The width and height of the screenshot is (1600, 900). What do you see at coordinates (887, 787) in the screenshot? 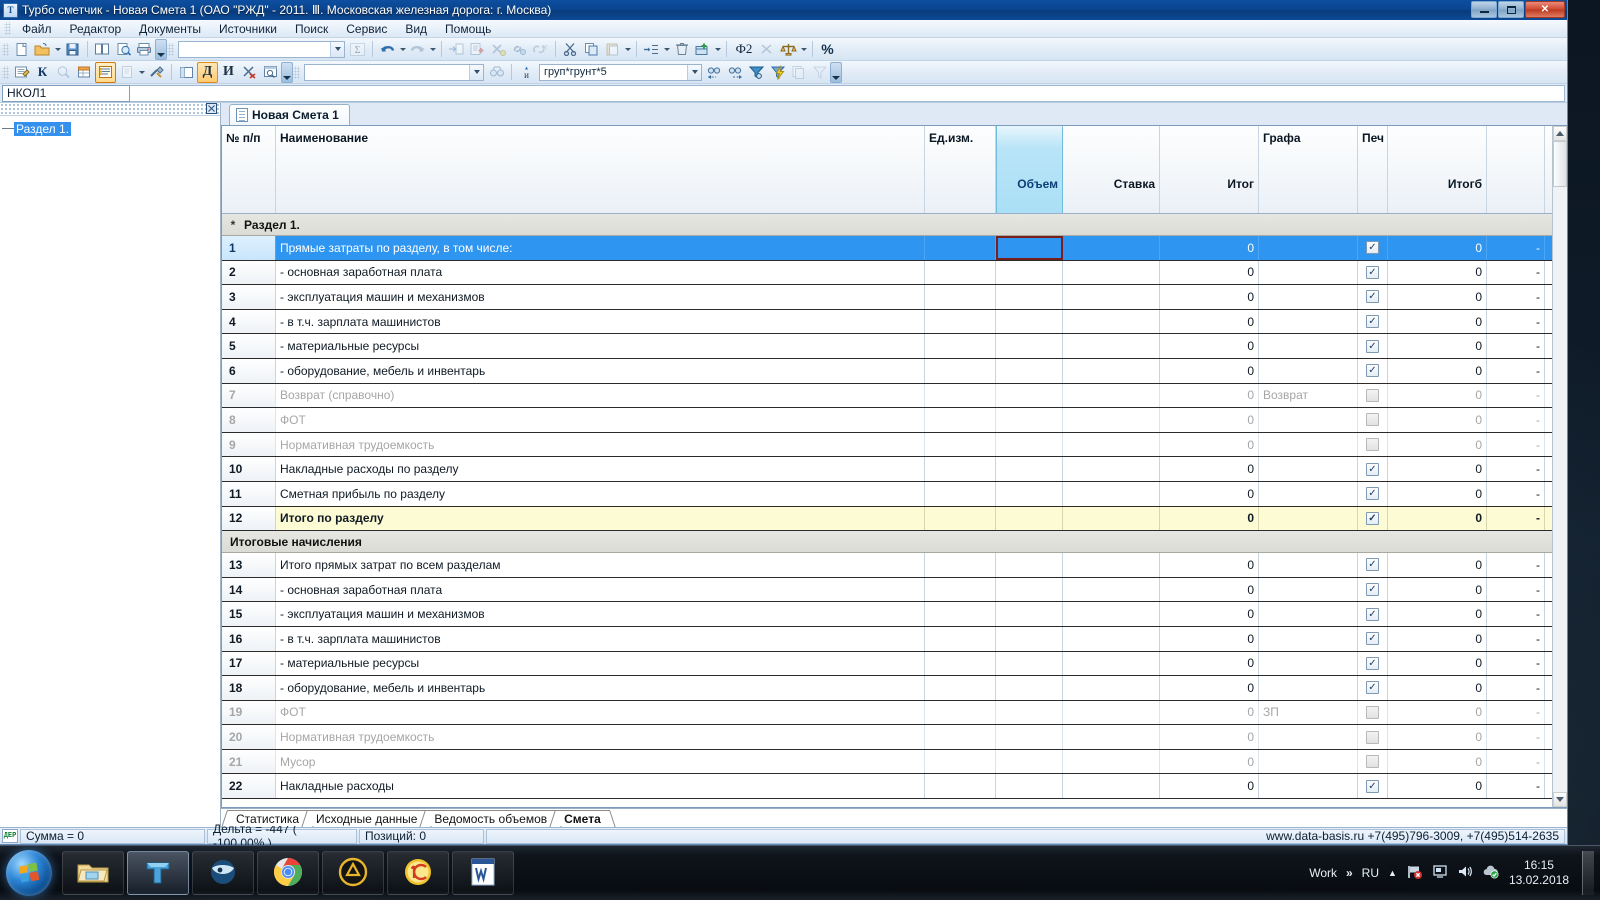
I see `table-row: 22 Накладные расходы 0 ✓ 0-` at bounding box center [887, 787].